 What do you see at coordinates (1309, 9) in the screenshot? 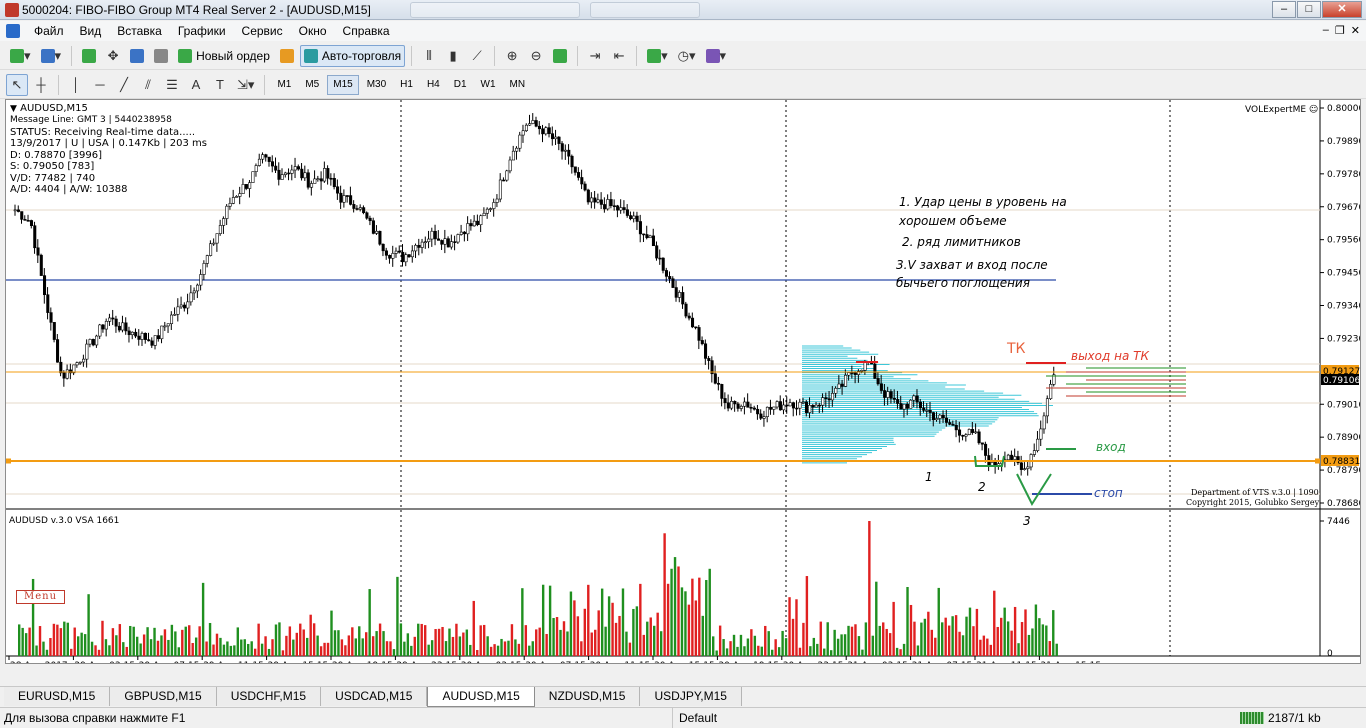
I see `maximize-button: □` at bounding box center [1309, 9].